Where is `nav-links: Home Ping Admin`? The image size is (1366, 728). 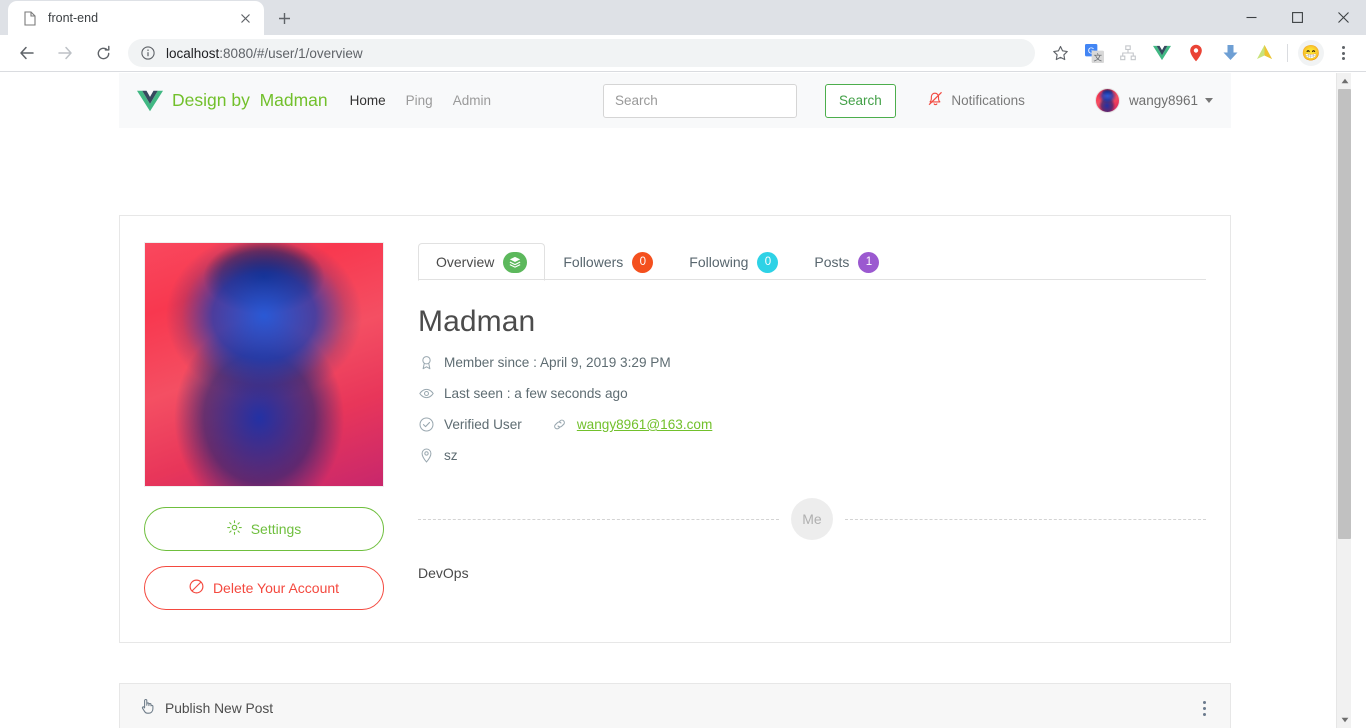 nav-links: Home Ping Admin is located at coordinates (420, 100).